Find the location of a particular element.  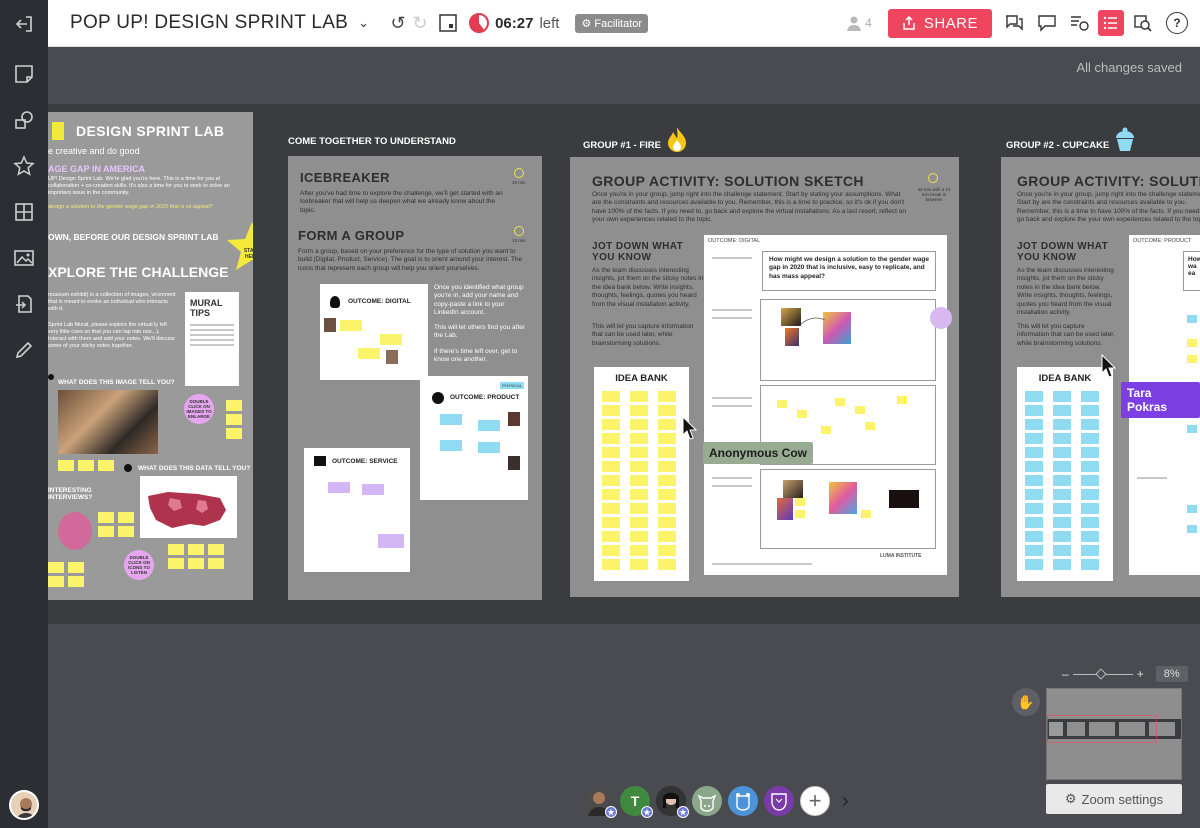

hand-tool-icon: ✋ is located at coordinates (1026, 702).